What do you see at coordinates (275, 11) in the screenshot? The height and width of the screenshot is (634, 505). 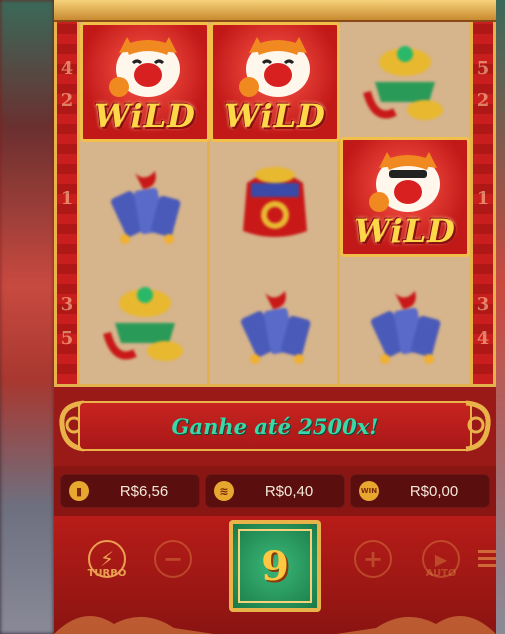 I see `top-ornament` at bounding box center [275, 11].